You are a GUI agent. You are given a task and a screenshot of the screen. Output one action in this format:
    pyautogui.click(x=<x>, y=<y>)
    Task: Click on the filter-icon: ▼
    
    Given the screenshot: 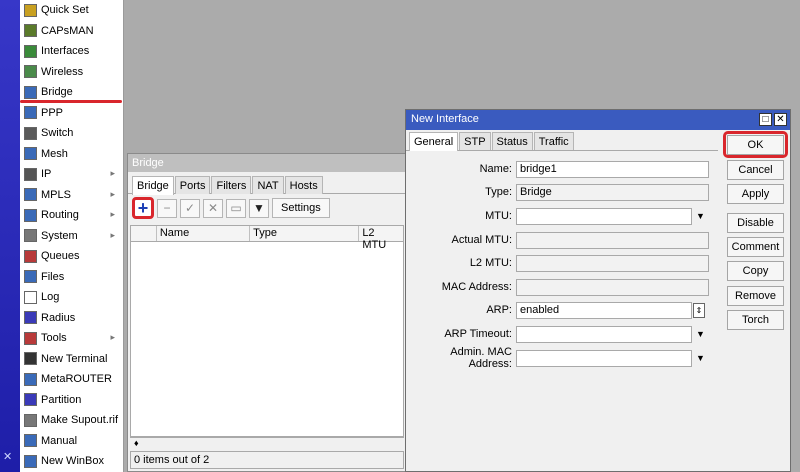 What is the action you would take?
    pyautogui.click(x=259, y=208)
    